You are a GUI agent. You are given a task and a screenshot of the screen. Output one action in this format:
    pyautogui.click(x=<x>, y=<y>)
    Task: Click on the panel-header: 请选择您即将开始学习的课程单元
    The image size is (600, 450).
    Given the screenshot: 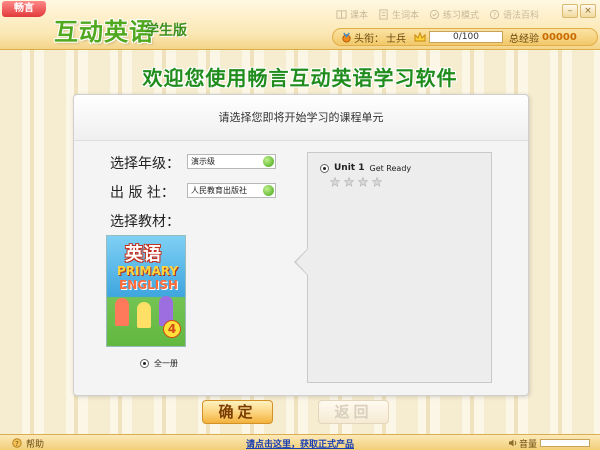 What is the action you would take?
    pyautogui.click(x=301, y=118)
    